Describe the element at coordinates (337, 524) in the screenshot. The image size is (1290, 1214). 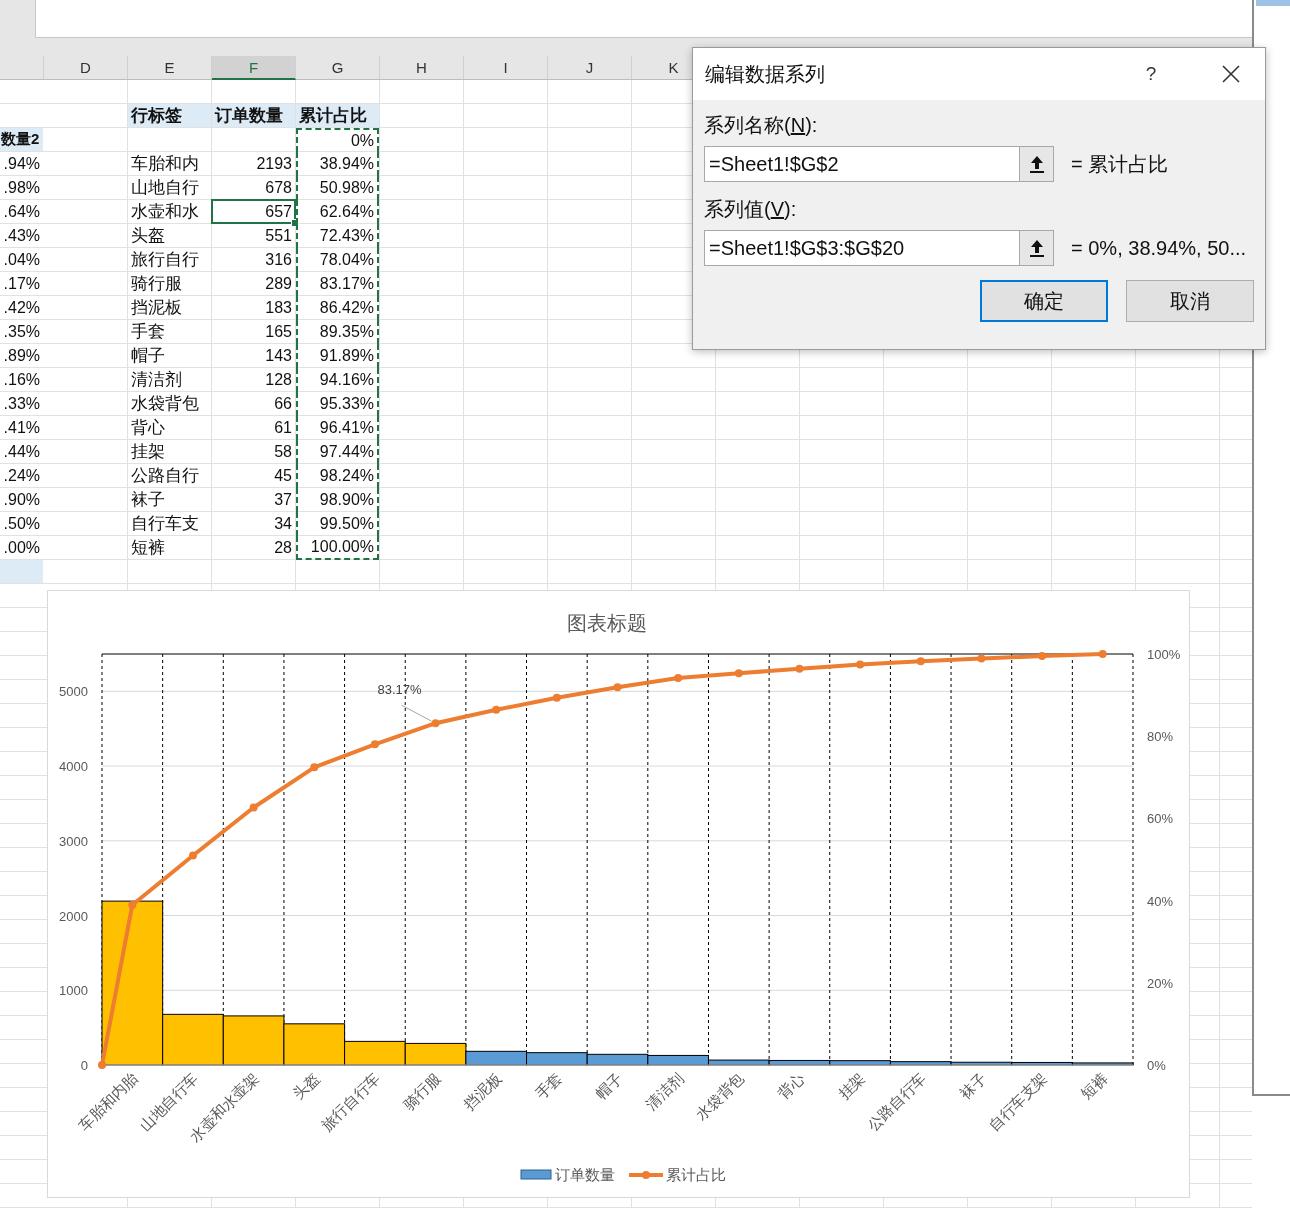
I see `table-cell: 99.50%` at that location.